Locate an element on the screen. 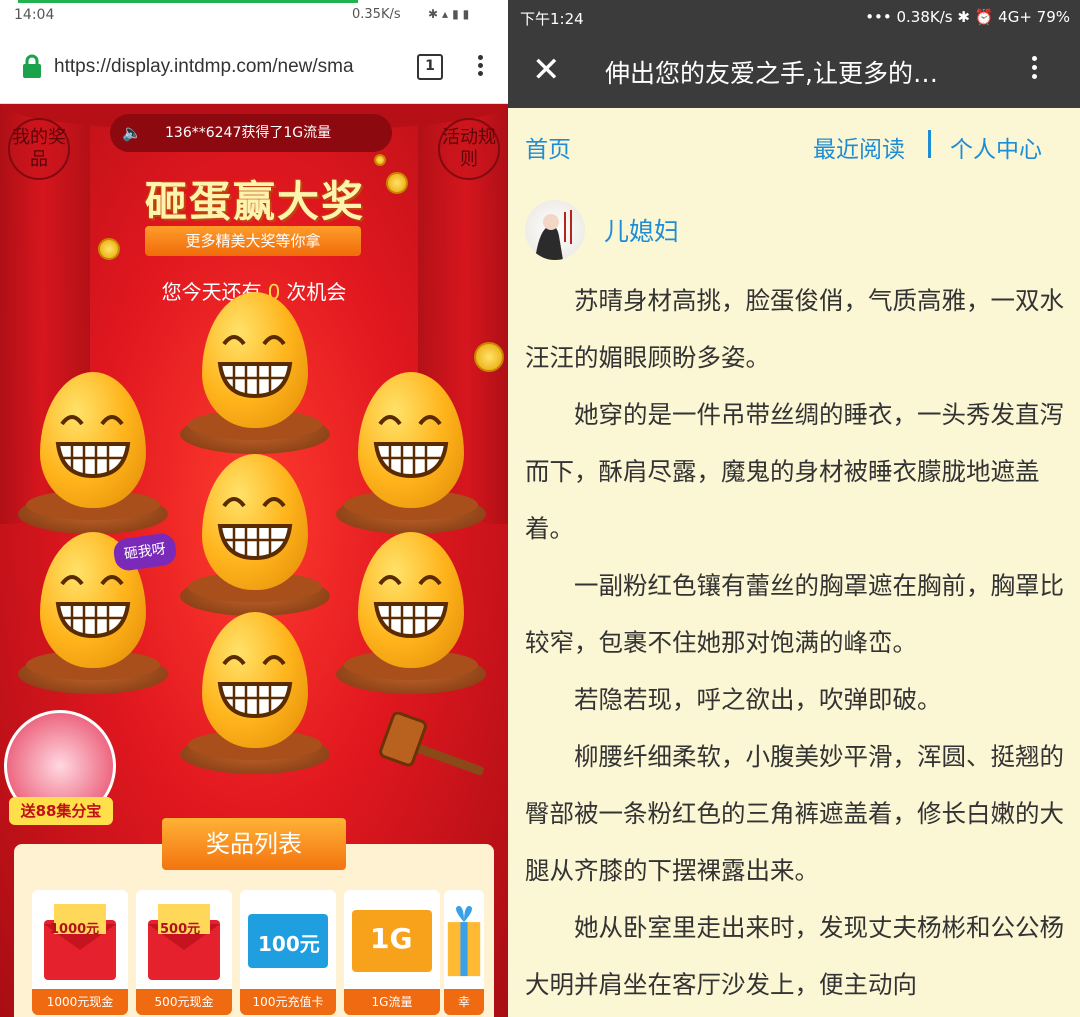 Image resolution: width=1080 pixels, height=1017 pixels. prize-card: 100元 100元充值卡 is located at coordinates (288, 952).